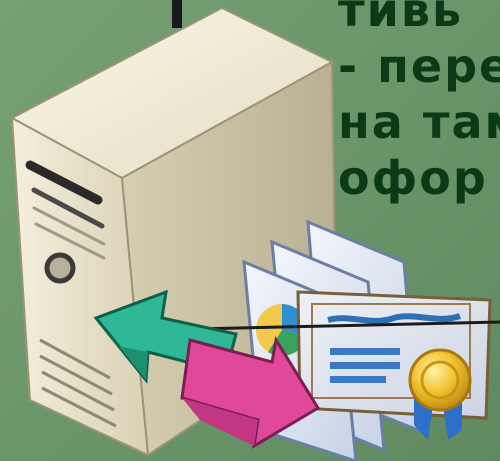 Image resolution: width=500 pixels, height=461 pixels. I want to click on award-seal-icon, so click(440, 394).